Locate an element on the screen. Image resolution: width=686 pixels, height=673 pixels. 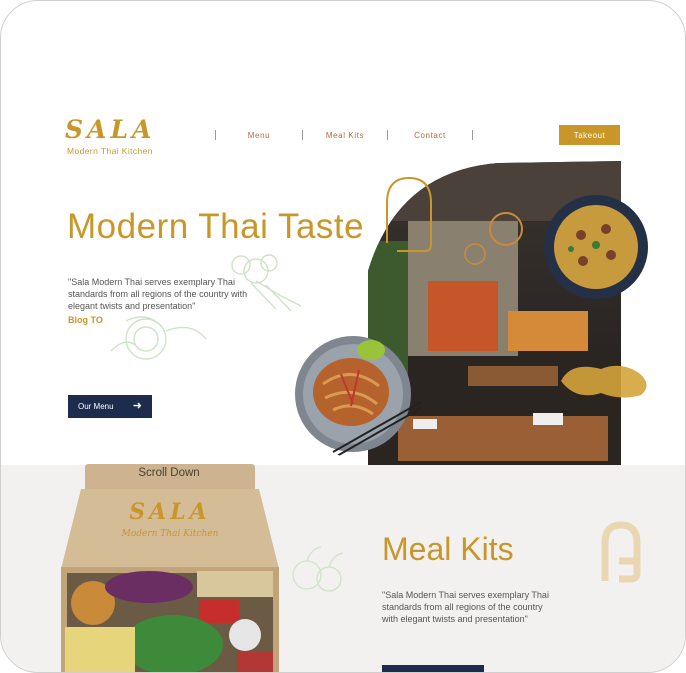
nav-divider is located at coordinates (472, 135).